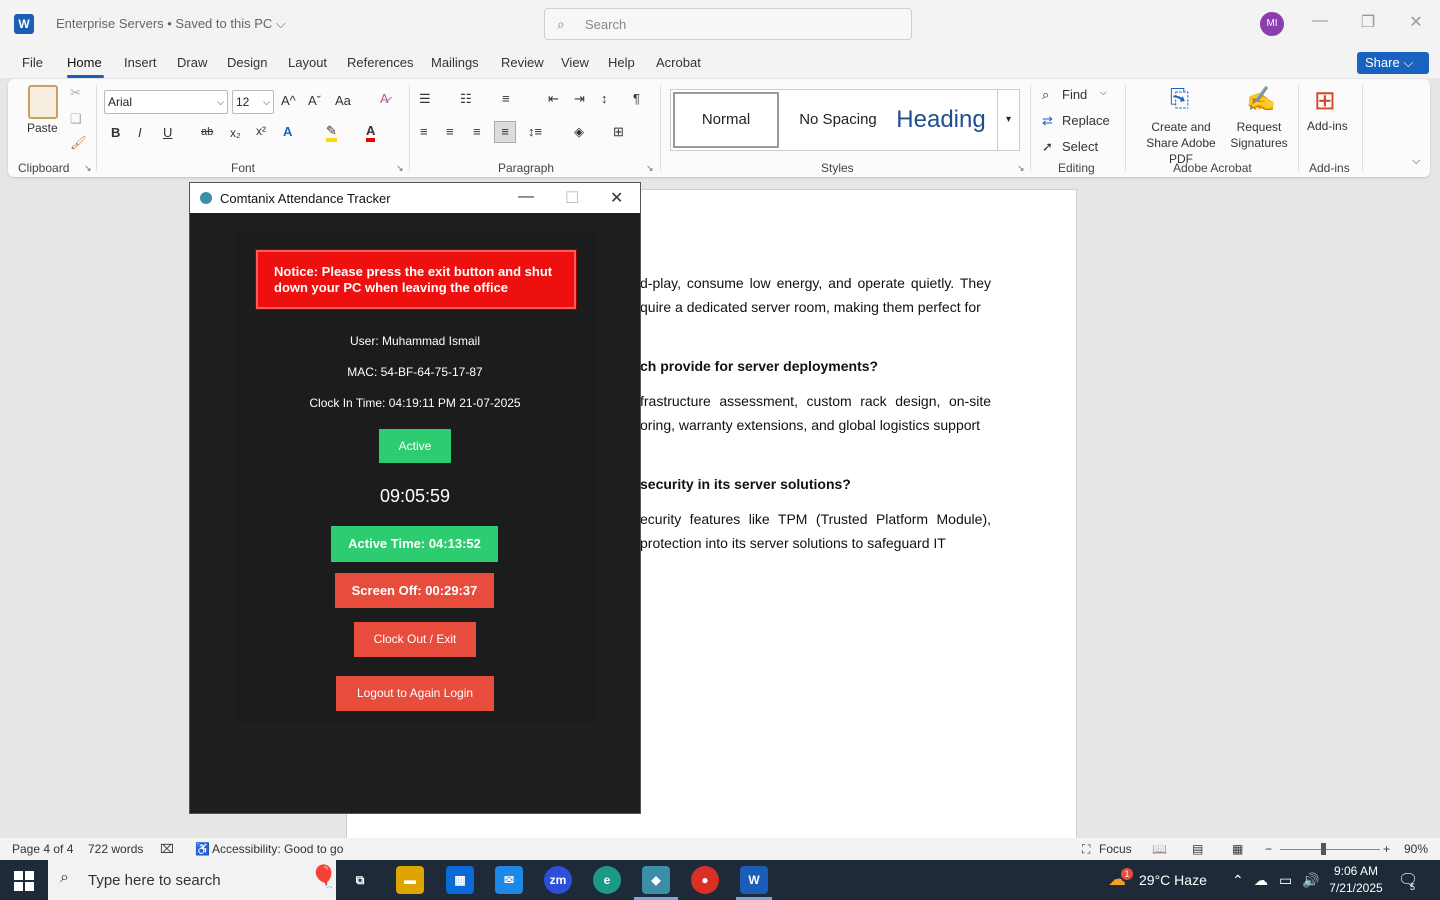  What do you see at coordinates (314, 100) in the screenshot?
I see `shrink-font-icon: Aˇ` at bounding box center [314, 100].